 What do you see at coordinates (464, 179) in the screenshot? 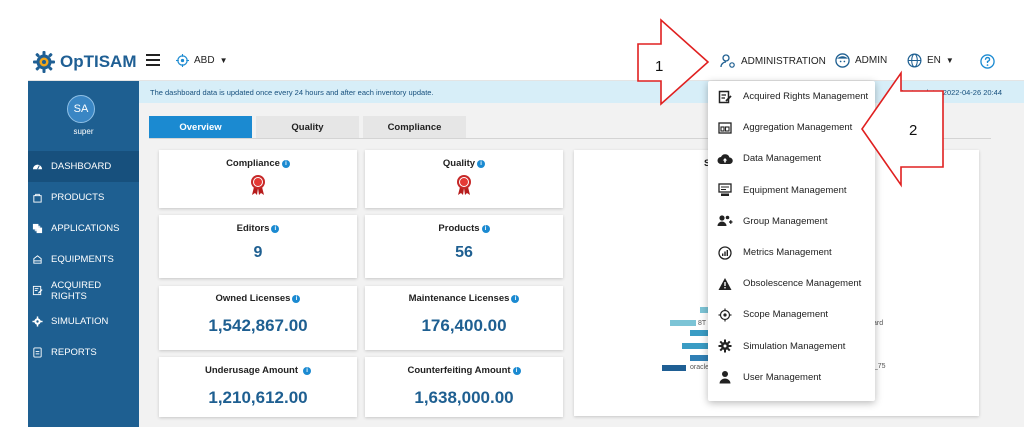
I see `quality-card: Quality i` at bounding box center [464, 179].